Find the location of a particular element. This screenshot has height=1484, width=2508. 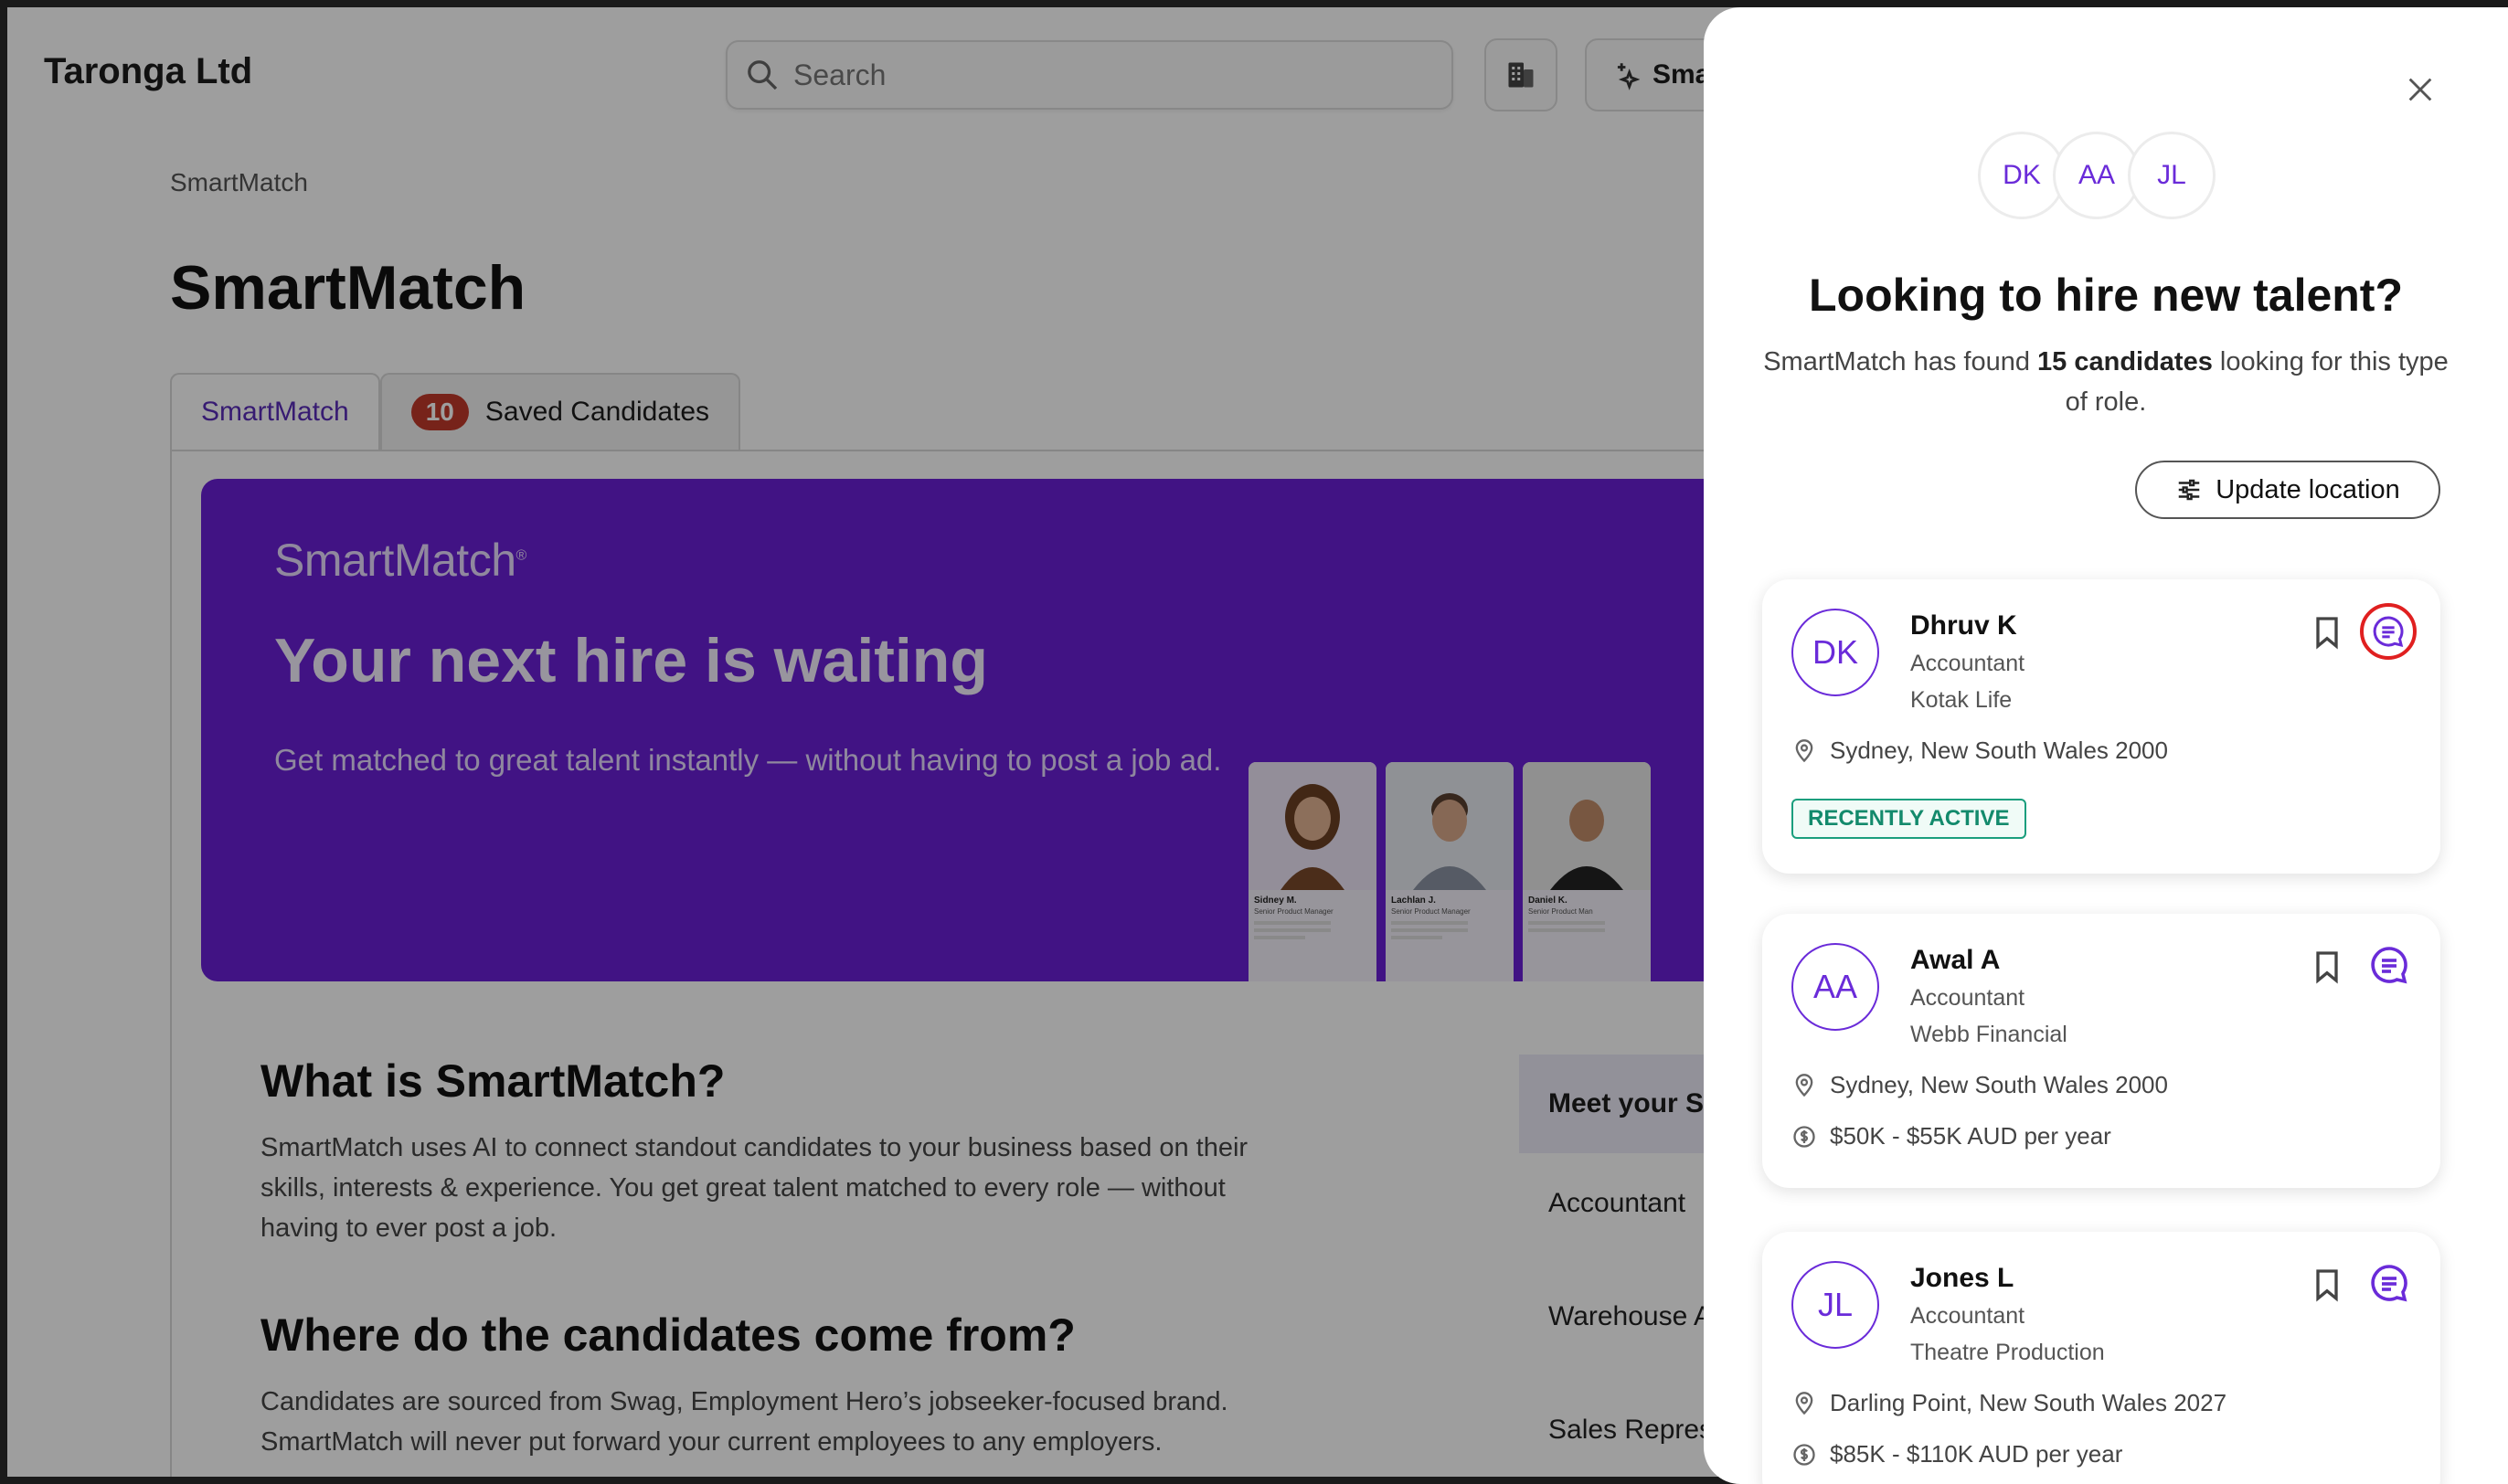

candidate-avatar: DK is located at coordinates (1835, 652).